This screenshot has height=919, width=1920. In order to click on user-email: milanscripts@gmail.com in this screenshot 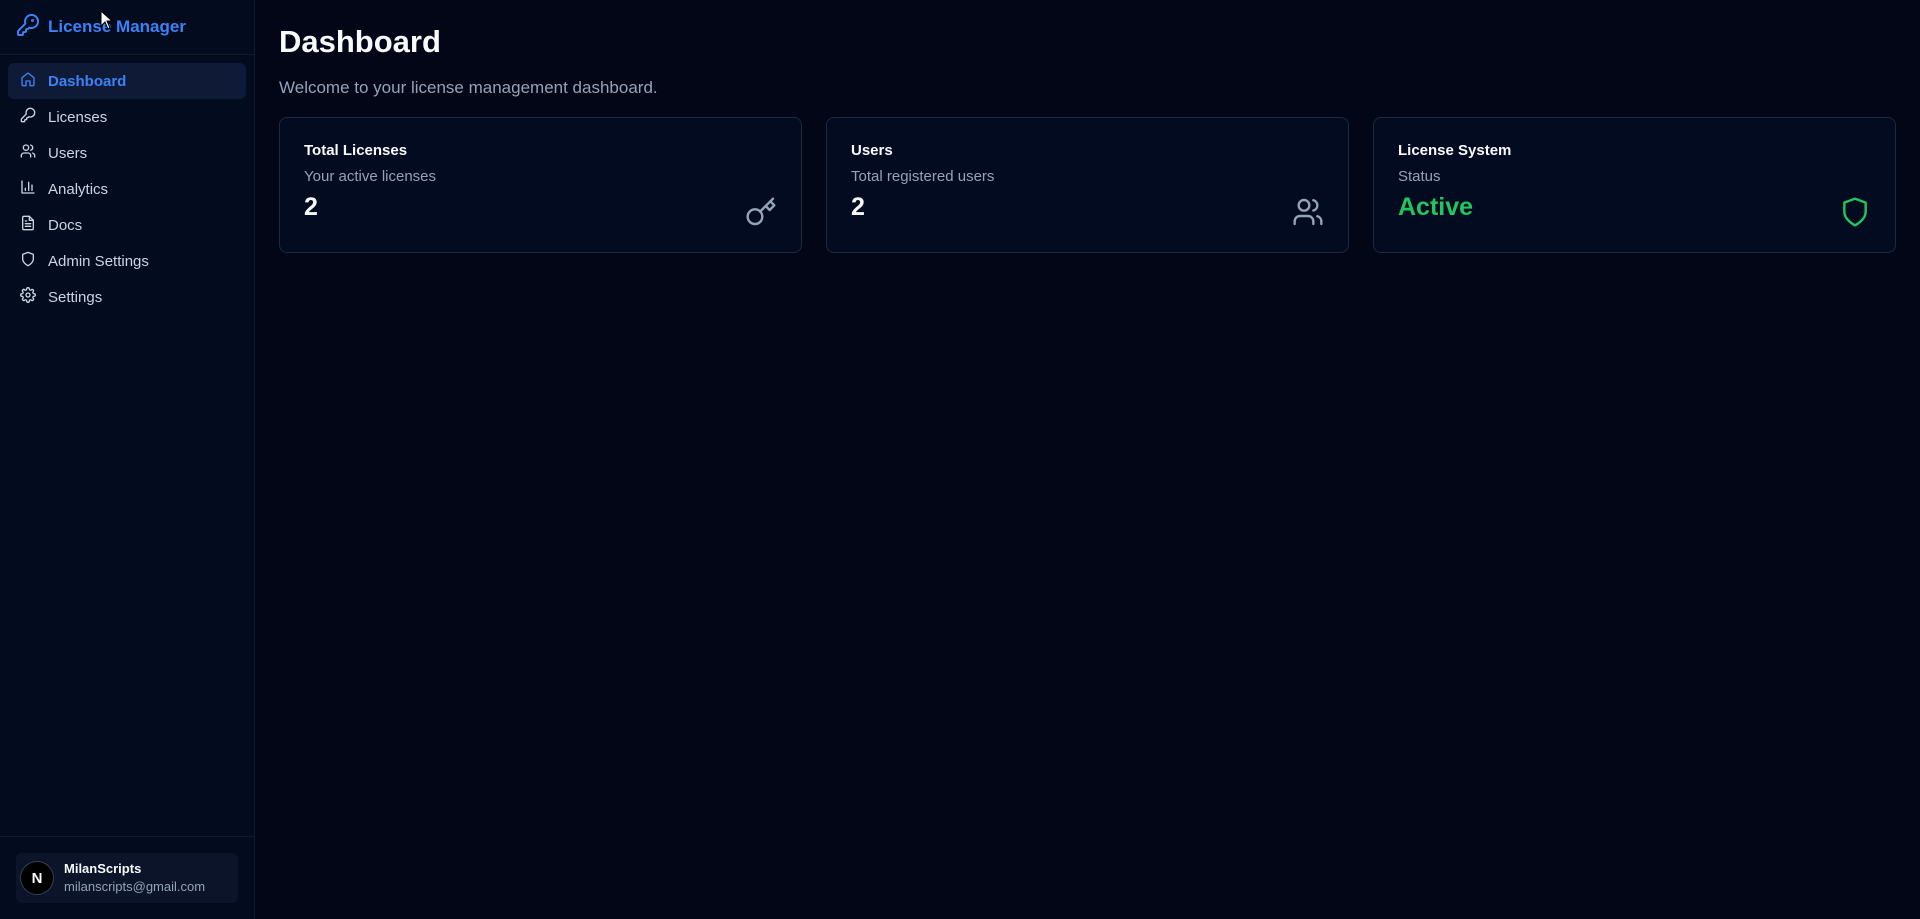, I will do `click(135, 886)`.